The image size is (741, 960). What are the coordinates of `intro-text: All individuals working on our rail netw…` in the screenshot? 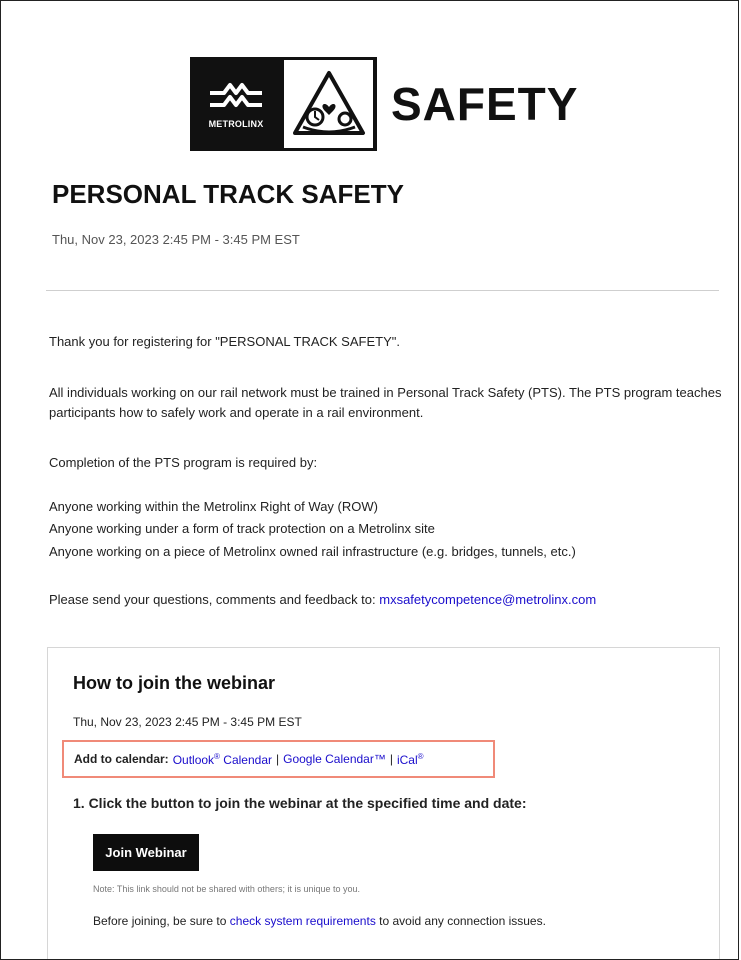 It's located at (385, 402).